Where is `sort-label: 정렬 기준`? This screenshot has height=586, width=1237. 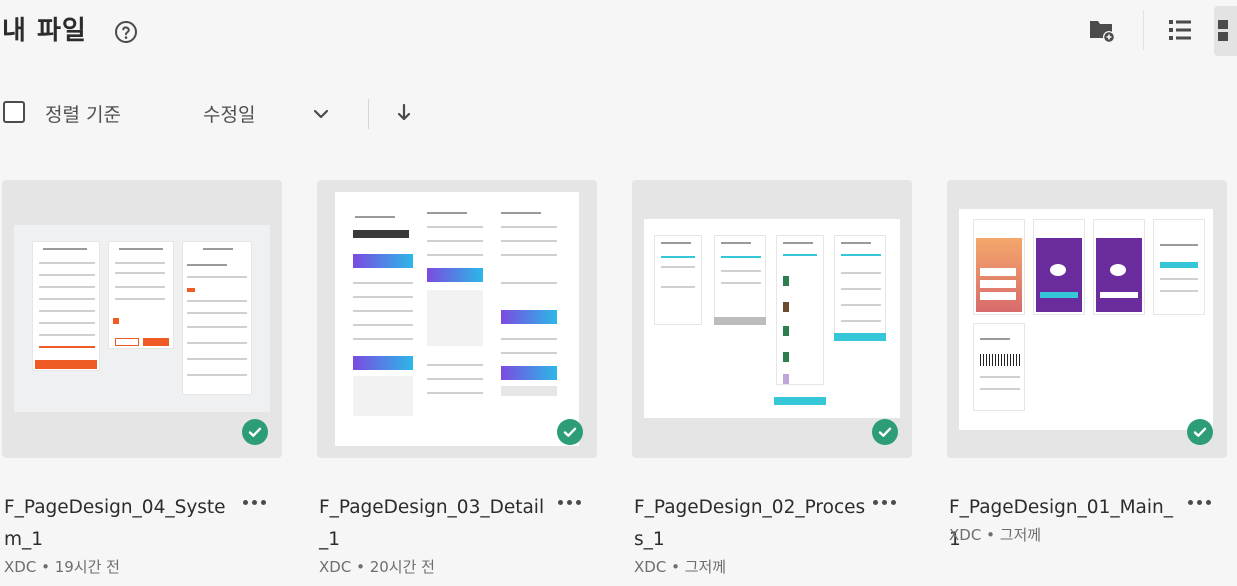 sort-label: 정렬 기준 is located at coordinates (83, 115).